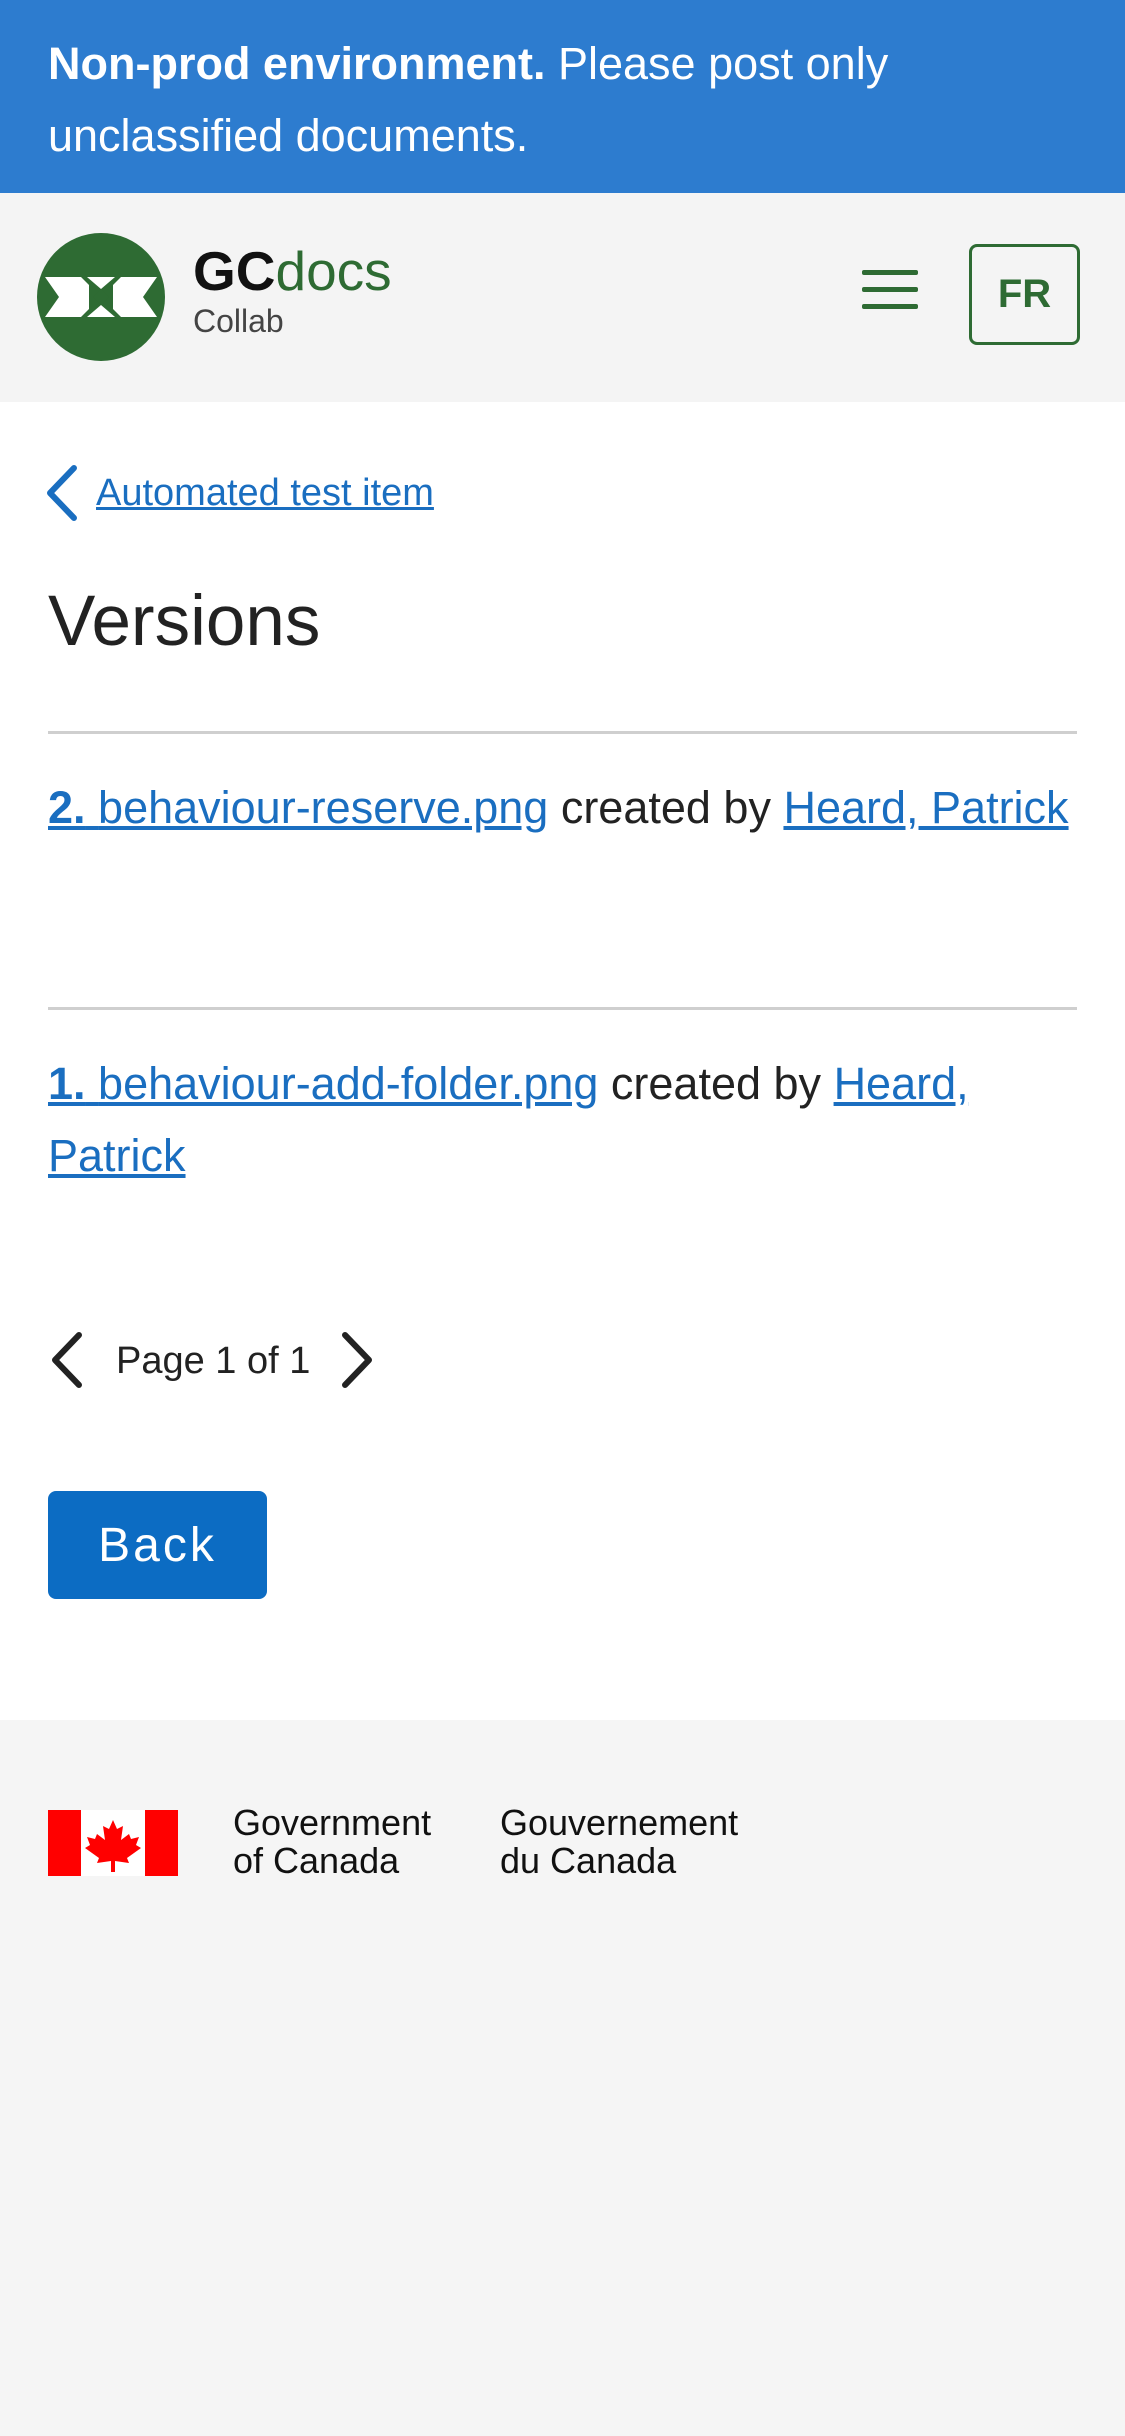 This screenshot has width=1125, height=2436. What do you see at coordinates (562, 297) in the screenshot?
I see `site-header: GCdocs Collab FR` at bounding box center [562, 297].